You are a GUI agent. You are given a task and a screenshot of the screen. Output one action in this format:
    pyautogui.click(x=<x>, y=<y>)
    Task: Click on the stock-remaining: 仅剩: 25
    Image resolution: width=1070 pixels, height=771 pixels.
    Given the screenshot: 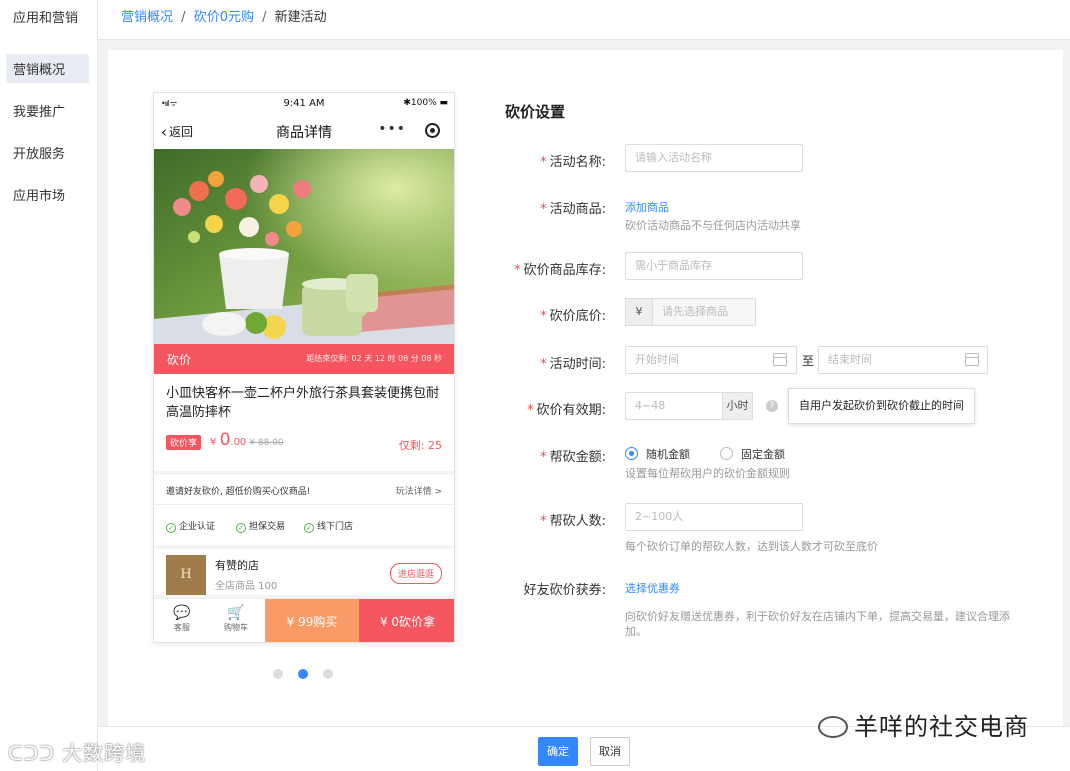 What is the action you would take?
    pyautogui.click(x=420, y=445)
    